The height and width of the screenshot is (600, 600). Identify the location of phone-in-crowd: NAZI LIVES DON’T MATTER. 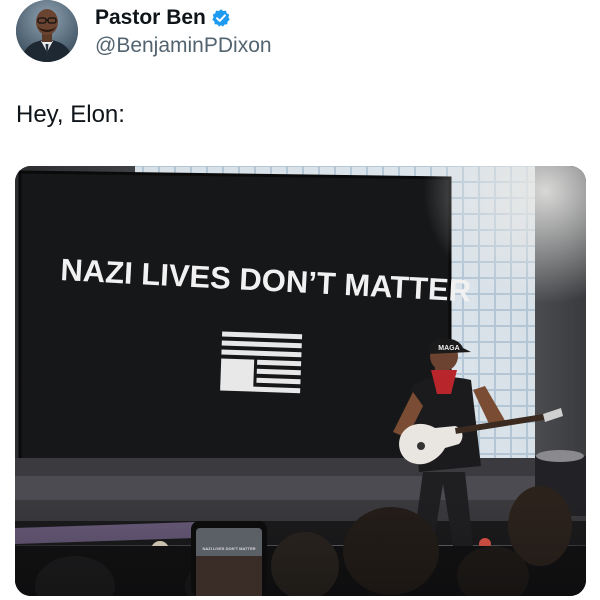
(229, 558).